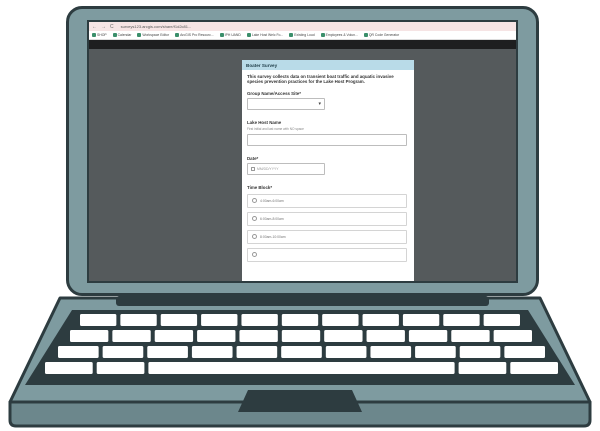  I want to click on group-select: ▾, so click(286, 103).